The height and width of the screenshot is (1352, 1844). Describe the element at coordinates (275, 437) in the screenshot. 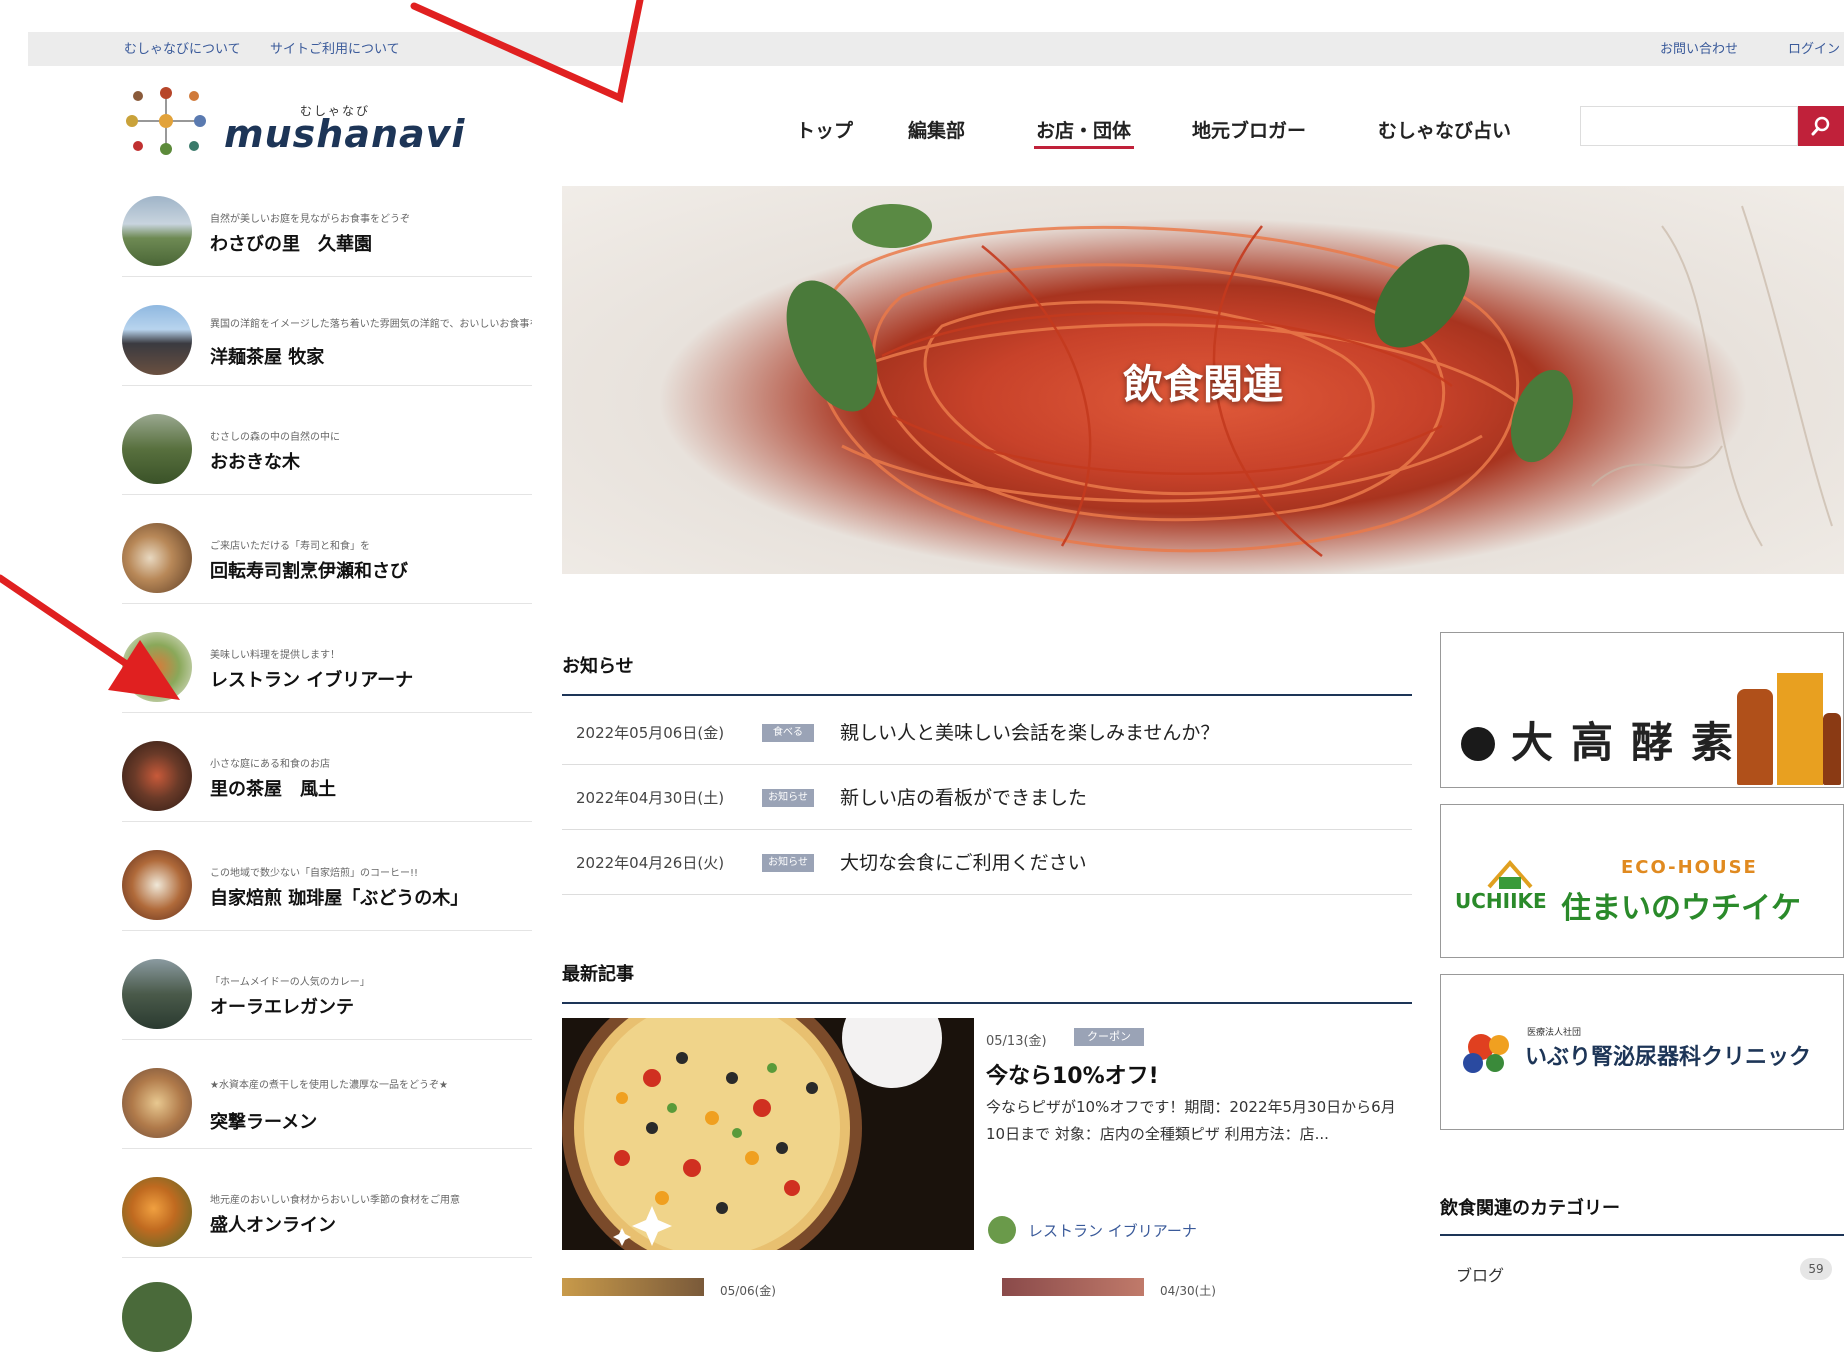

I see `shop-tagline: むさしの森の中の自然の中に` at that location.